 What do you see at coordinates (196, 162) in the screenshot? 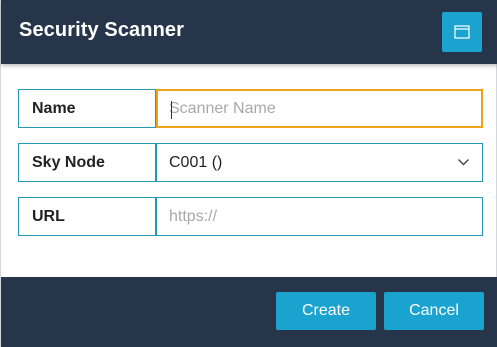
I see `sky-node-selected-value: C001 ()` at bounding box center [196, 162].